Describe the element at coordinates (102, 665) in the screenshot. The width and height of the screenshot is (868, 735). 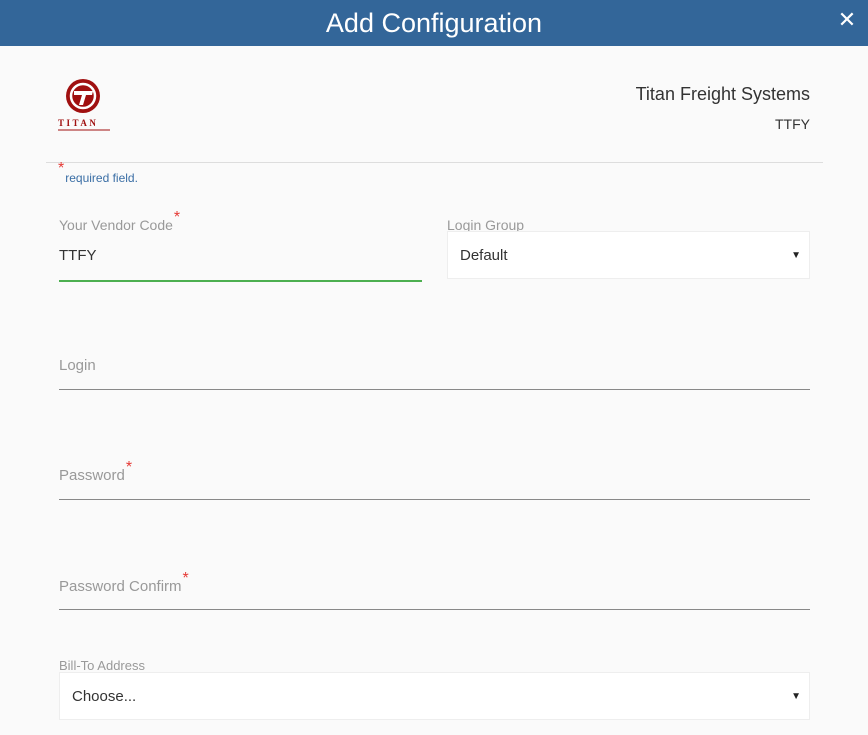
I see `bill-to-label: Bill-To Address` at that location.